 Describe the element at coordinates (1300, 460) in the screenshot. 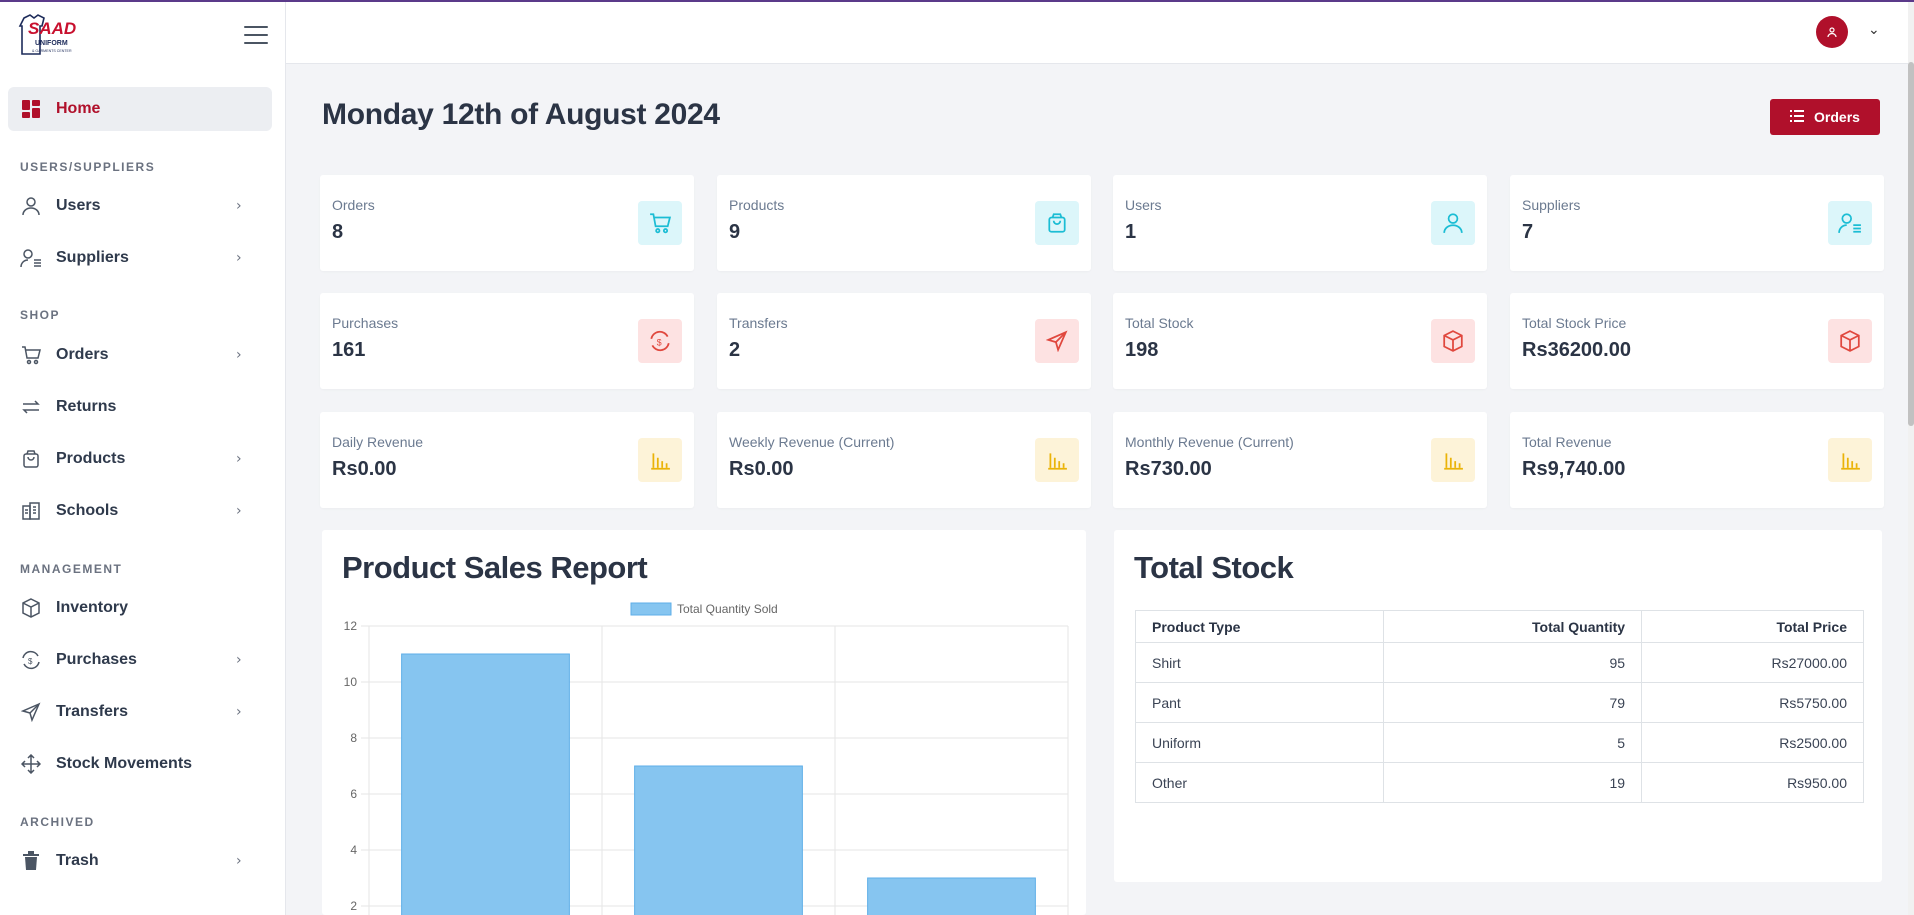

I see `stat-card-monthly-revenue: Monthly Revenue (Current) Rs730.00` at that location.